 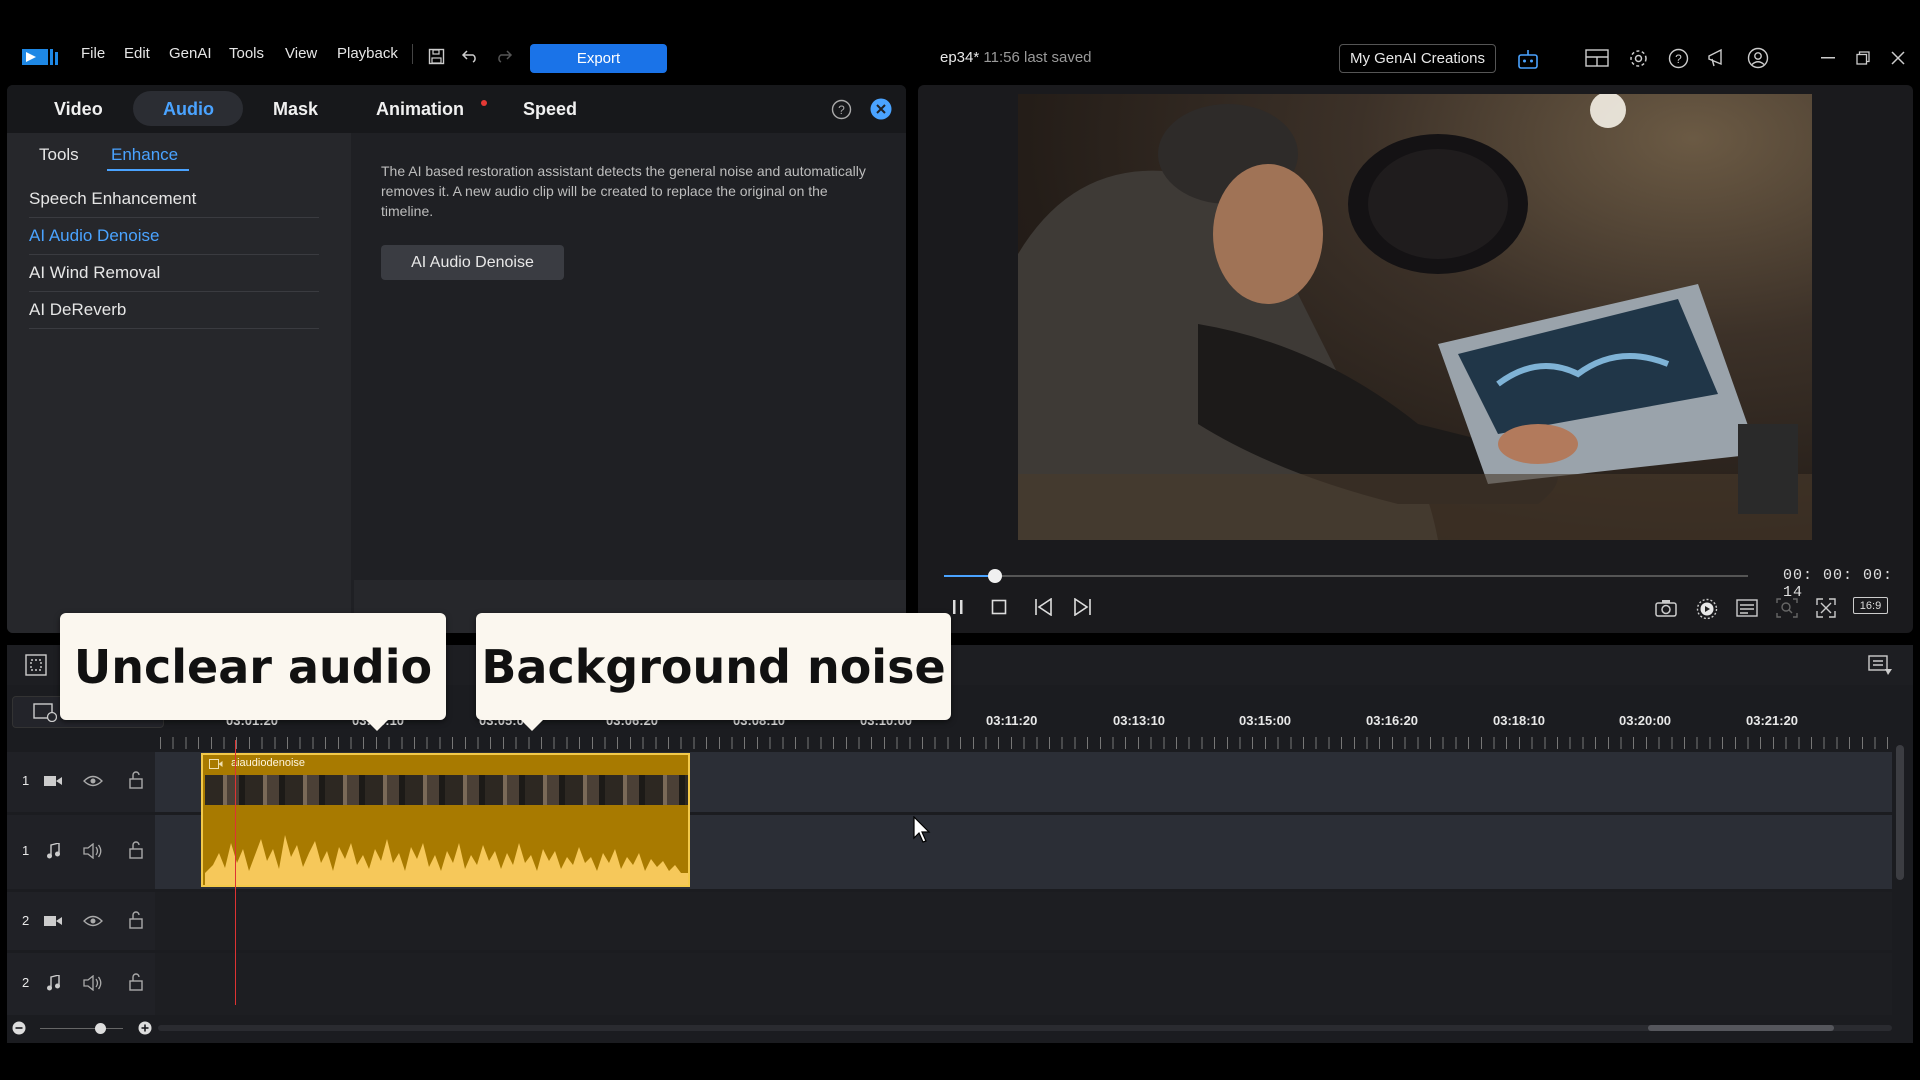 What do you see at coordinates (174, 236) in the screenshot?
I see `list-item-ai-audio-denoise: AI Audio Denoise` at bounding box center [174, 236].